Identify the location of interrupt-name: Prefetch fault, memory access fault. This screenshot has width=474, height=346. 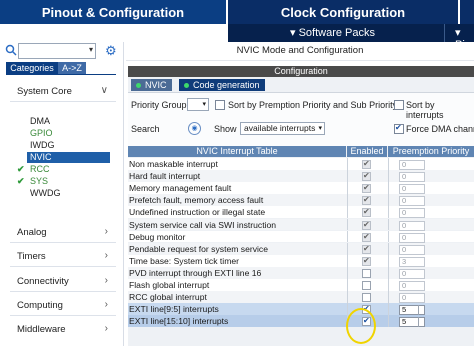
(196, 200).